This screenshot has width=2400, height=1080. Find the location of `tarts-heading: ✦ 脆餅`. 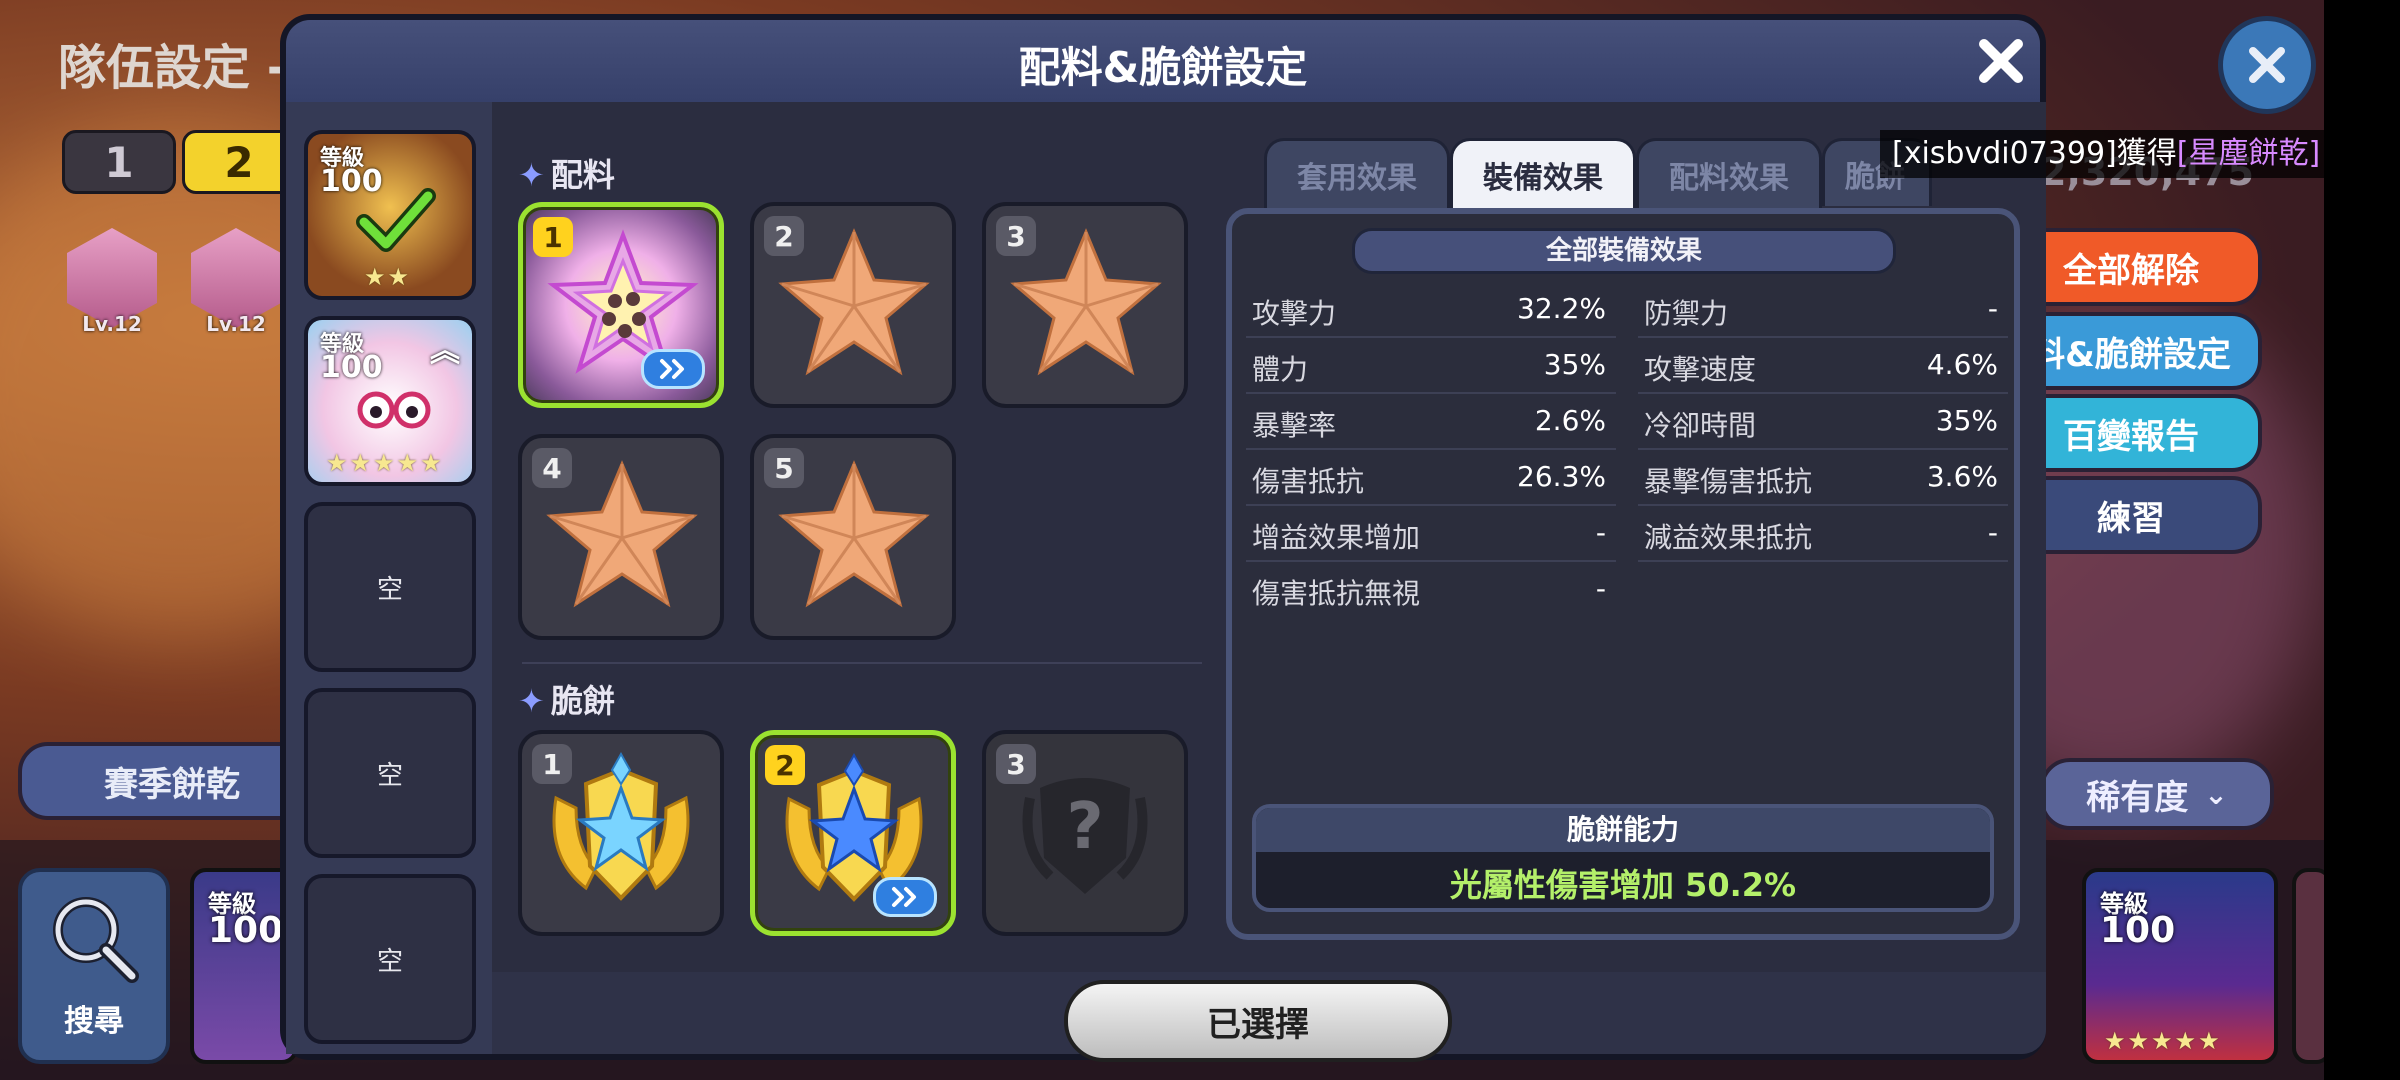

tarts-heading: ✦ 脆餅 is located at coordinates (566, 699).